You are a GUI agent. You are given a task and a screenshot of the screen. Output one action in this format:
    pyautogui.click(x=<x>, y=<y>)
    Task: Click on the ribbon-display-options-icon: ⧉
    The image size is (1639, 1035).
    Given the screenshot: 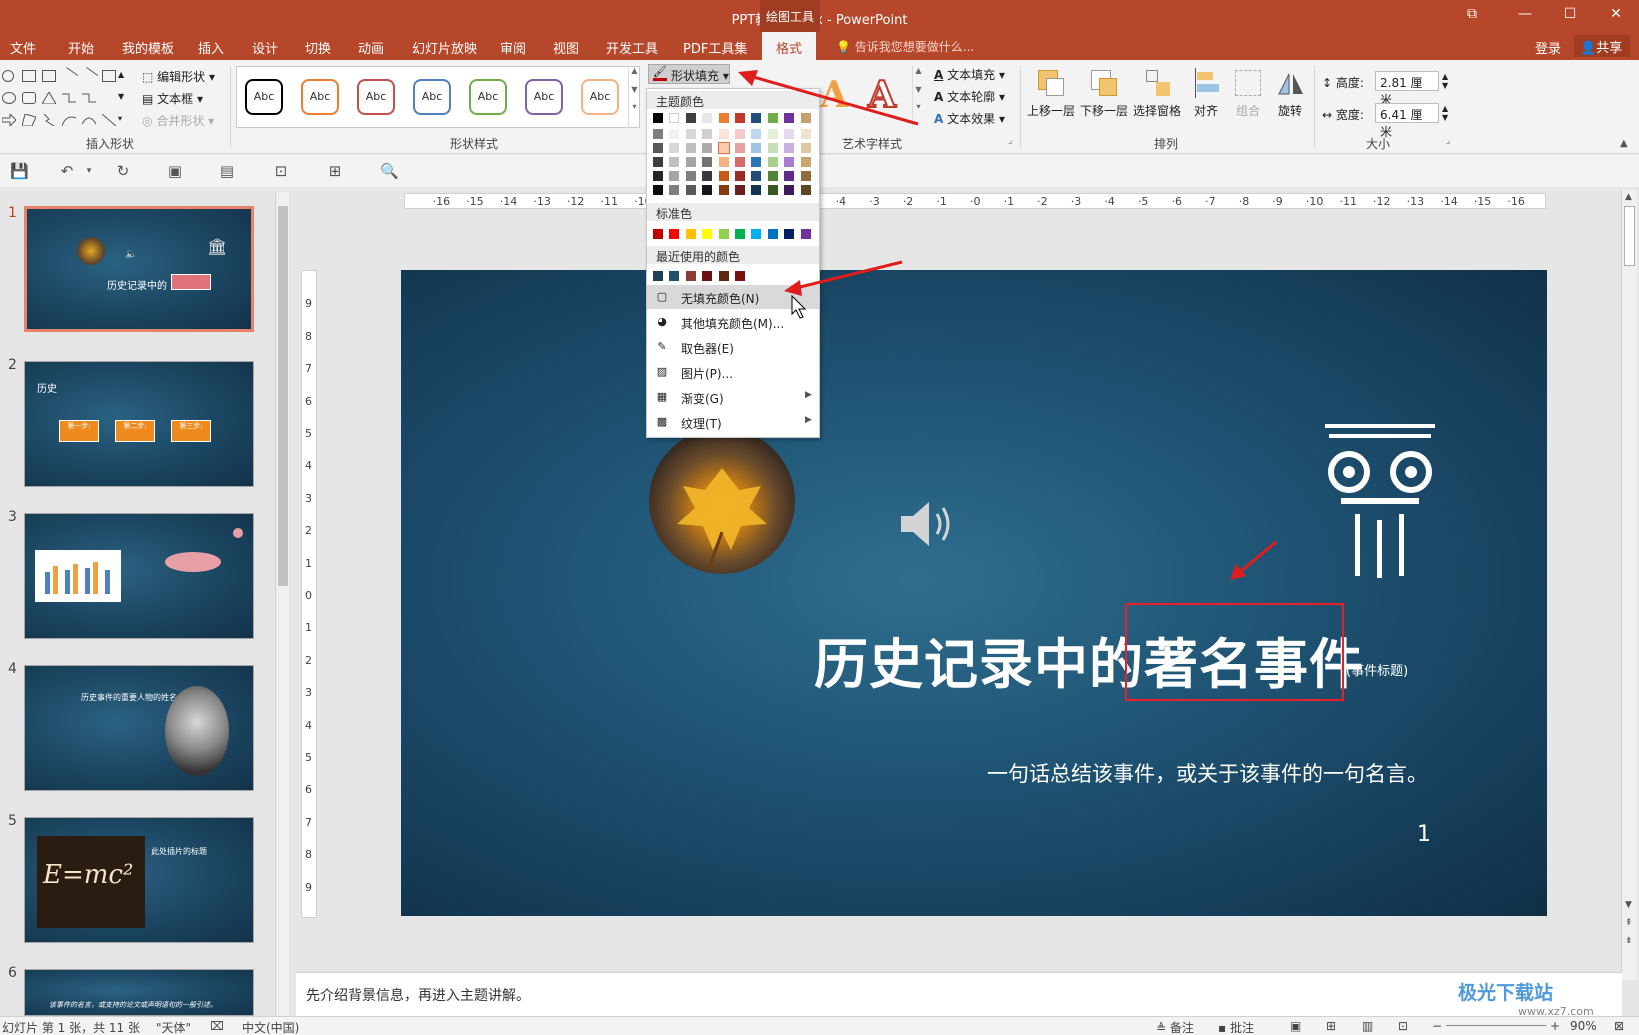 What is the action you would take?
    pyautogui.click(x=1472, y=16)
    